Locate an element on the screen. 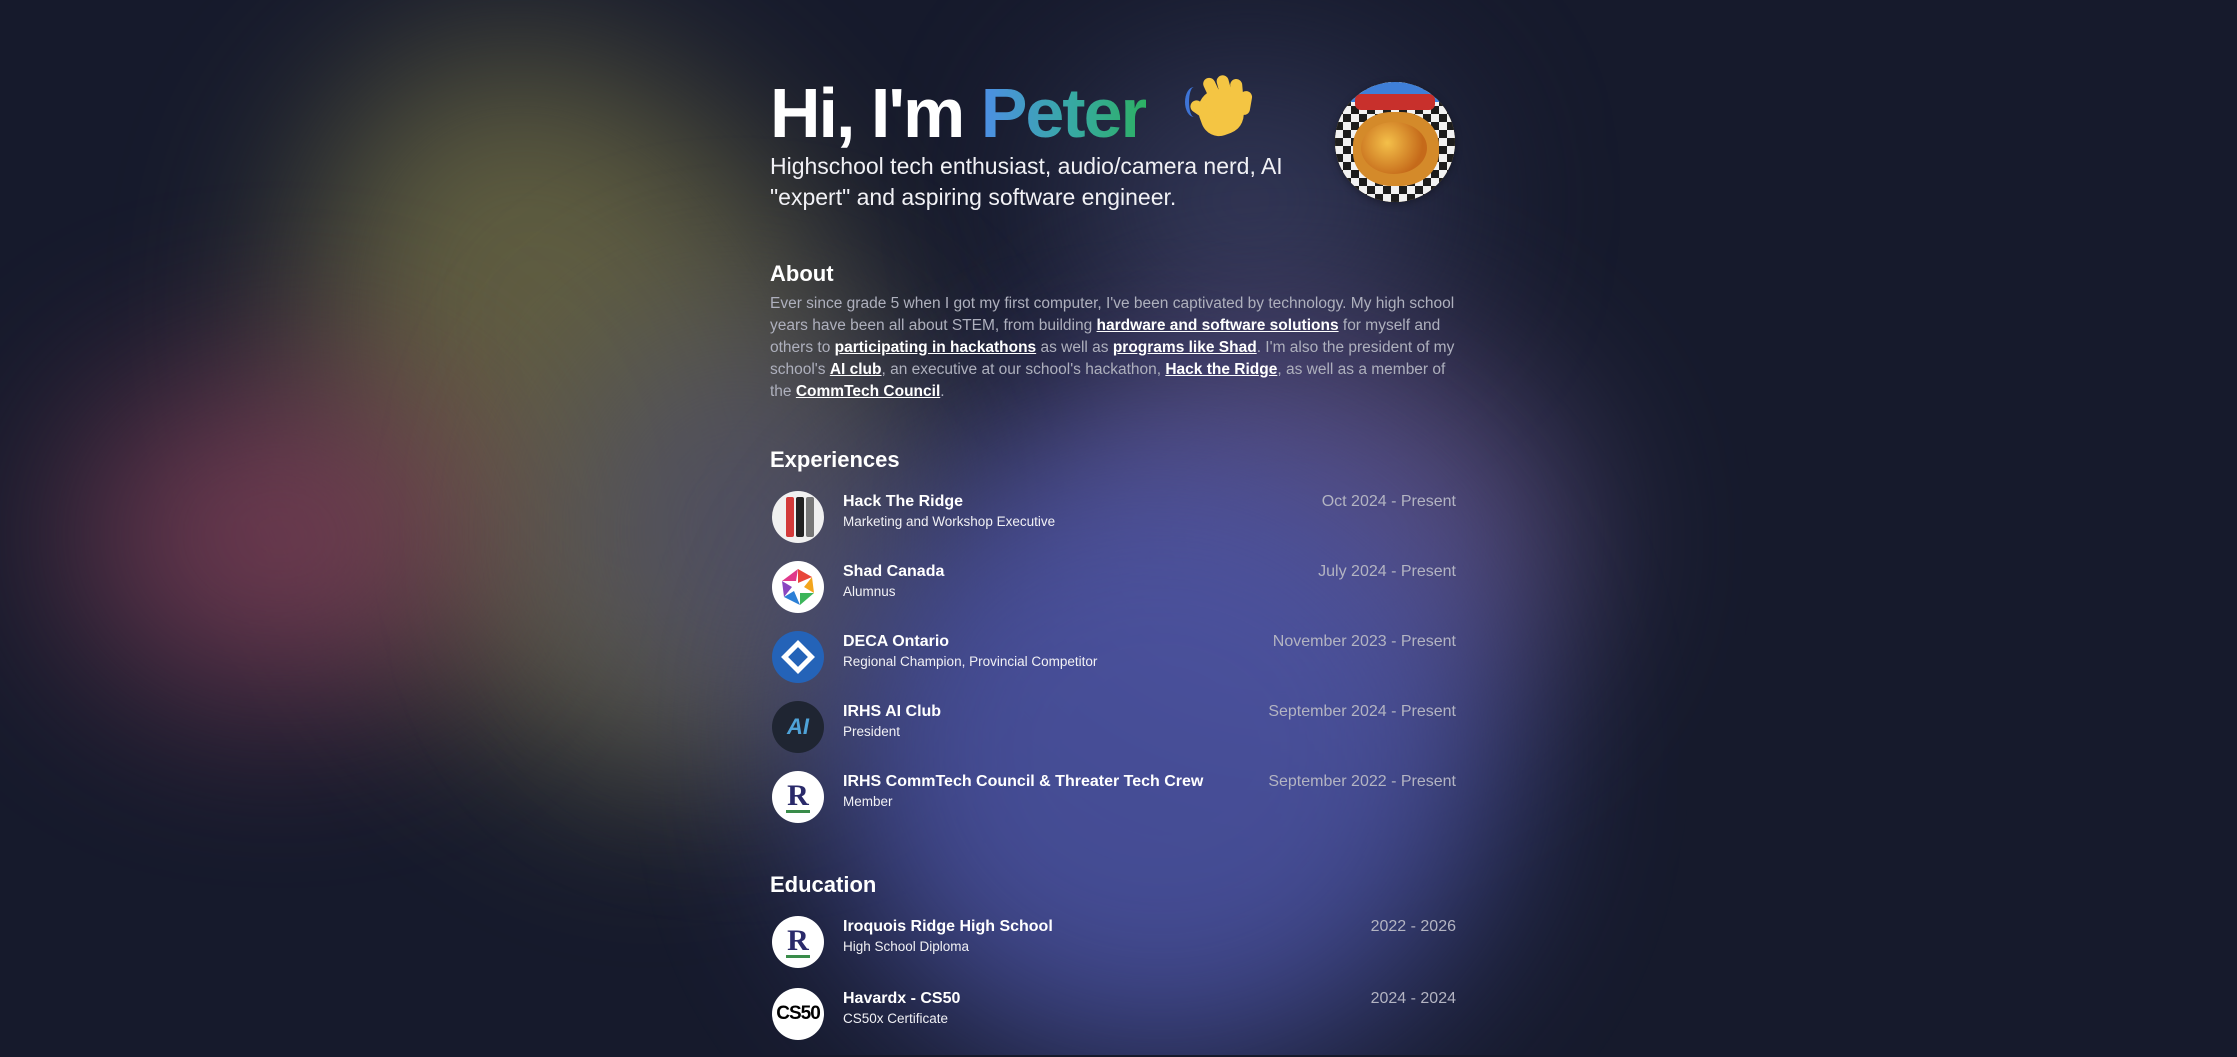 This screenshot has height=1057, width=2237. item-role: Marketing and Workshop Executive is located at coordinates (949, 521).